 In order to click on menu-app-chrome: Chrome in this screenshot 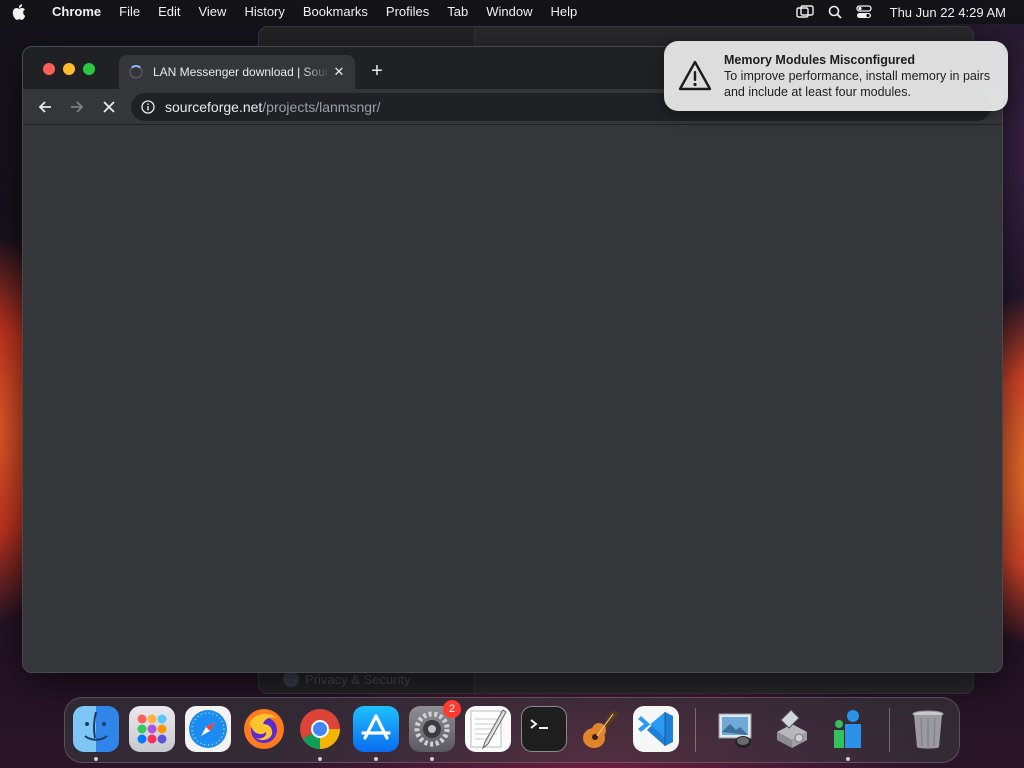, I will do `click(72, 12)`.